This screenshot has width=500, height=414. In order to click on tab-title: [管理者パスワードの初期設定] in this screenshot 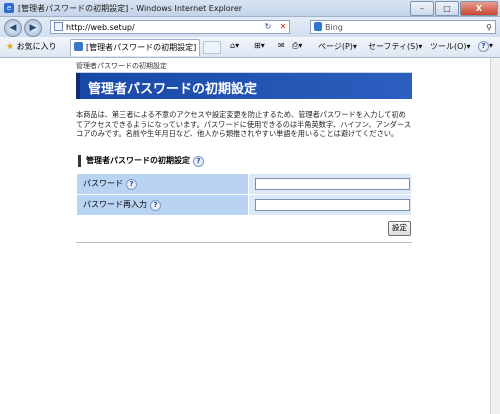, I will do `click(141, 47)`.